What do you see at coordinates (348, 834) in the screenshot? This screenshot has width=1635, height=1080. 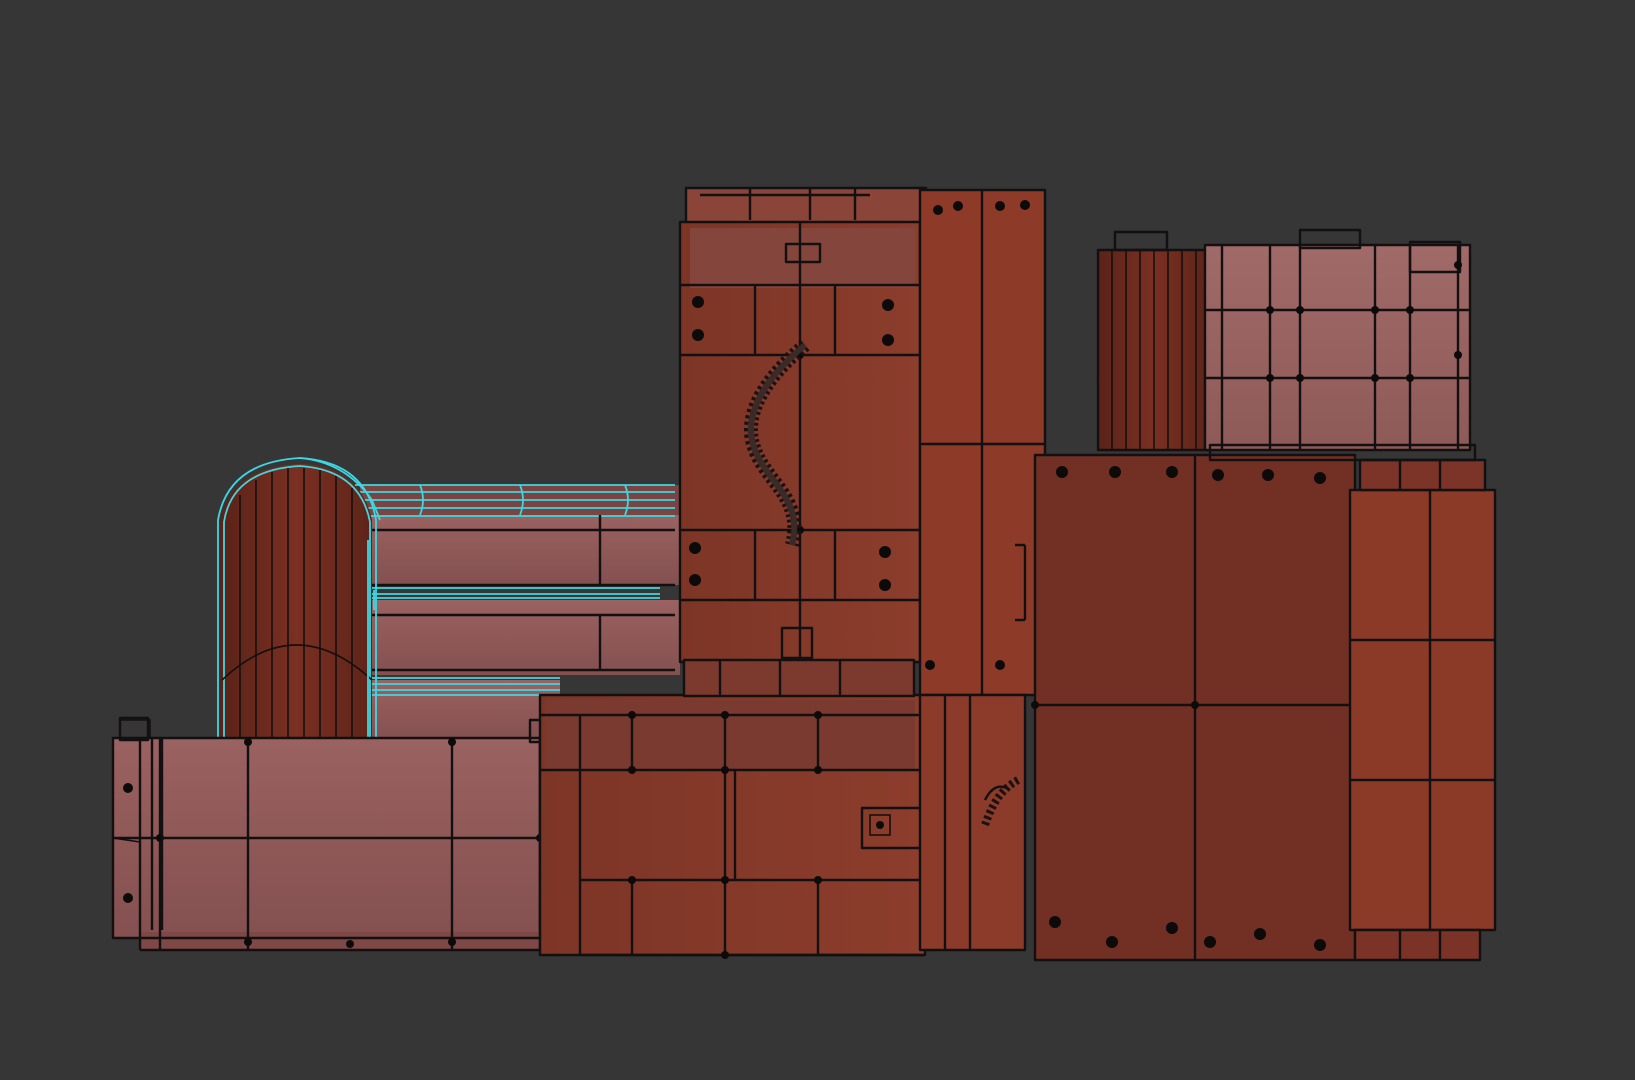 I see `left-bottom-crate` at bounding box center [348, 834].